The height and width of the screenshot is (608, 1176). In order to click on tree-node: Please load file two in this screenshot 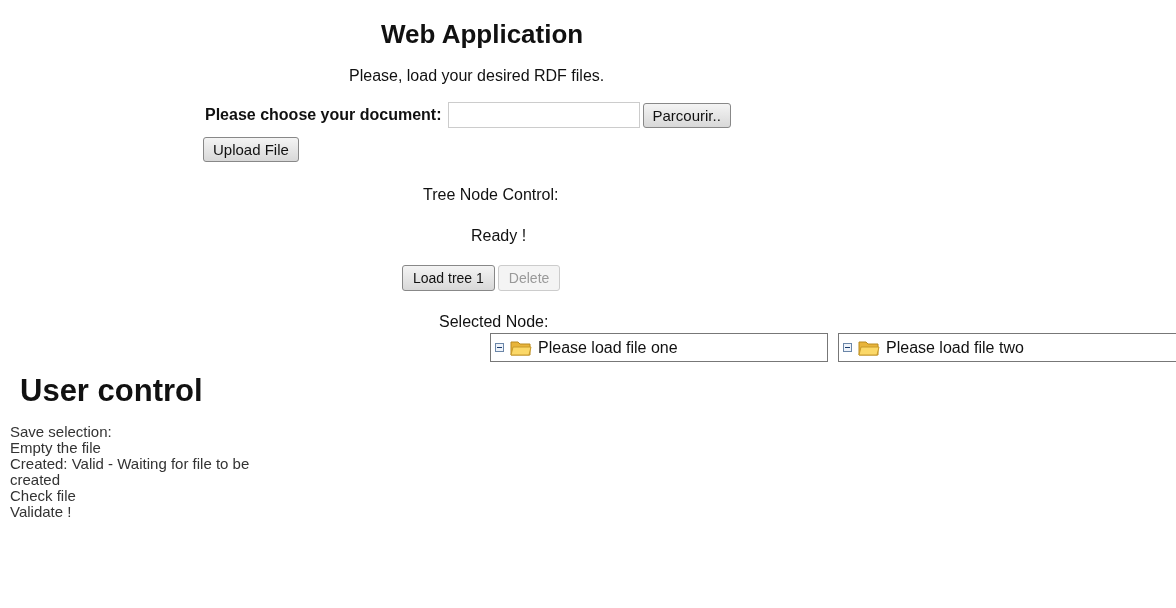, I will do `click(955, 347)`.